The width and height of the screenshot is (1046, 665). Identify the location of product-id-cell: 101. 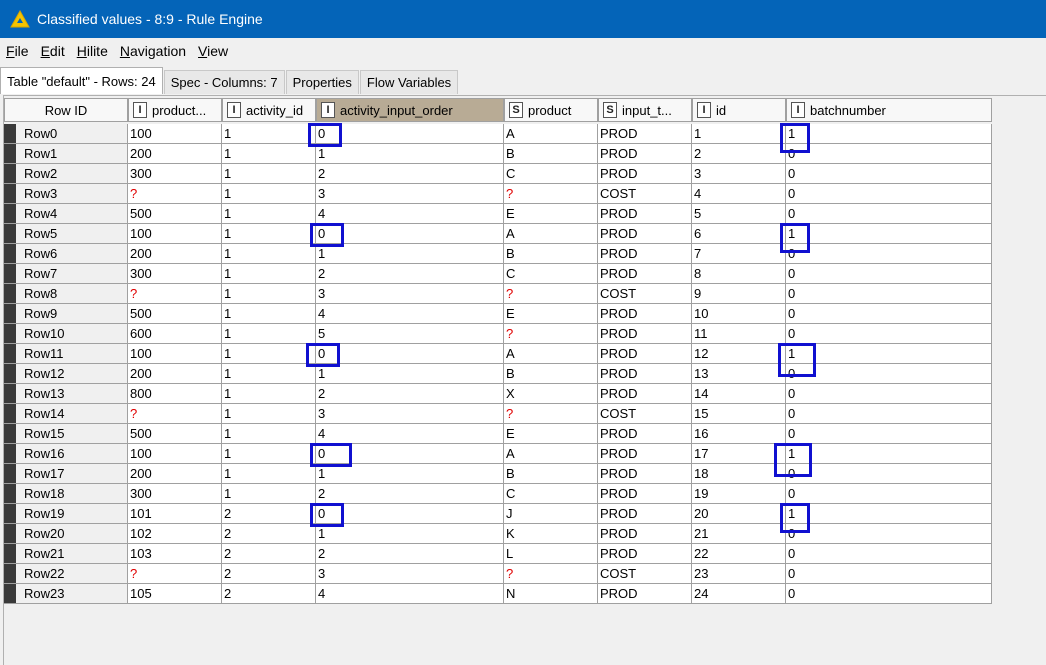
(175, 514).